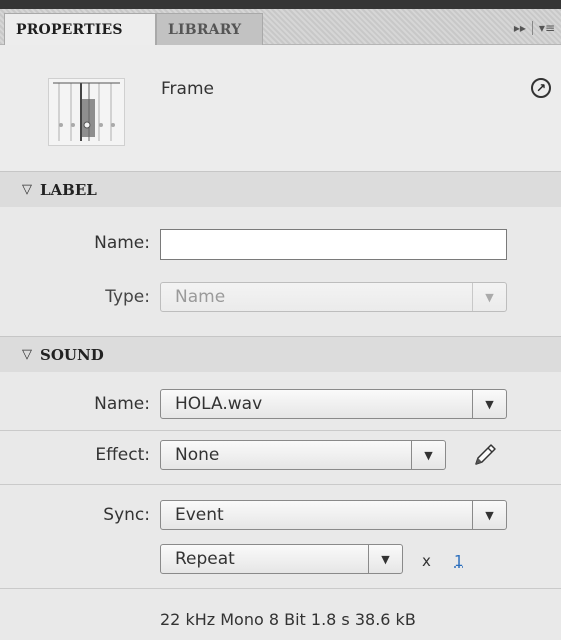 Image resolution: width=561 pixels, height=640 pixels. I want to click on tab-library: LIBRARY, so click(209, 29).